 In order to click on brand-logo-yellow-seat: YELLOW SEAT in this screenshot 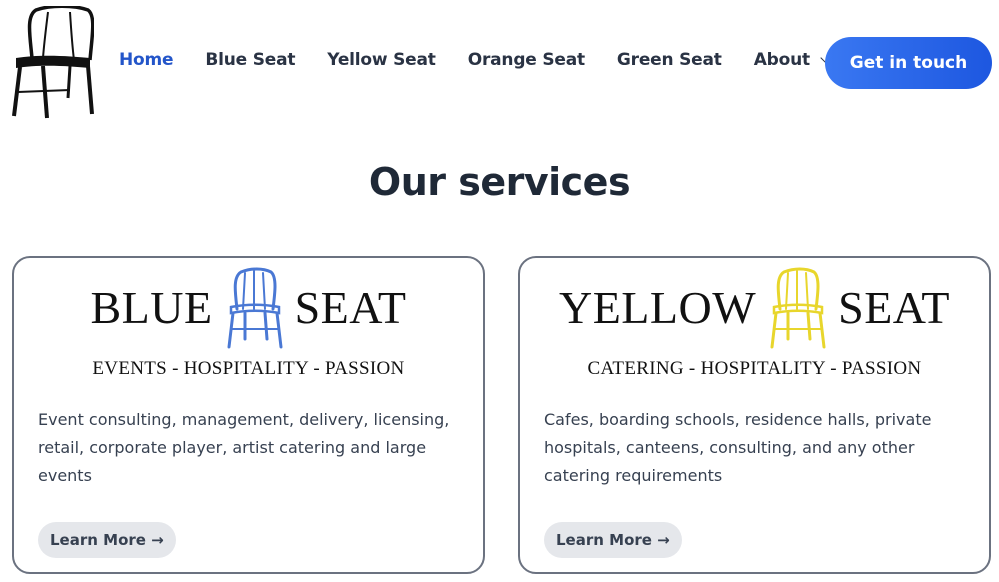, I will do `click(754, 308)`.